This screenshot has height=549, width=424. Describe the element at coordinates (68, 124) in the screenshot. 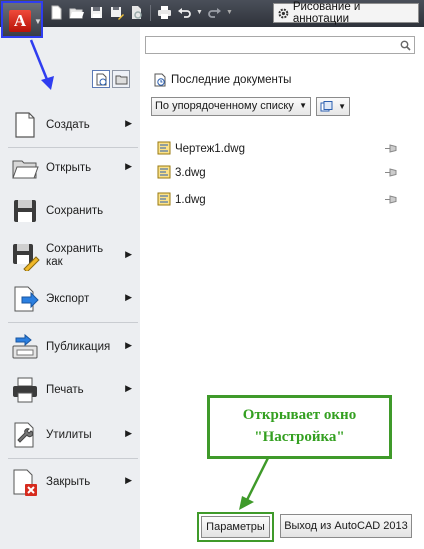

I see `menu-item-label: Создать` at that location.